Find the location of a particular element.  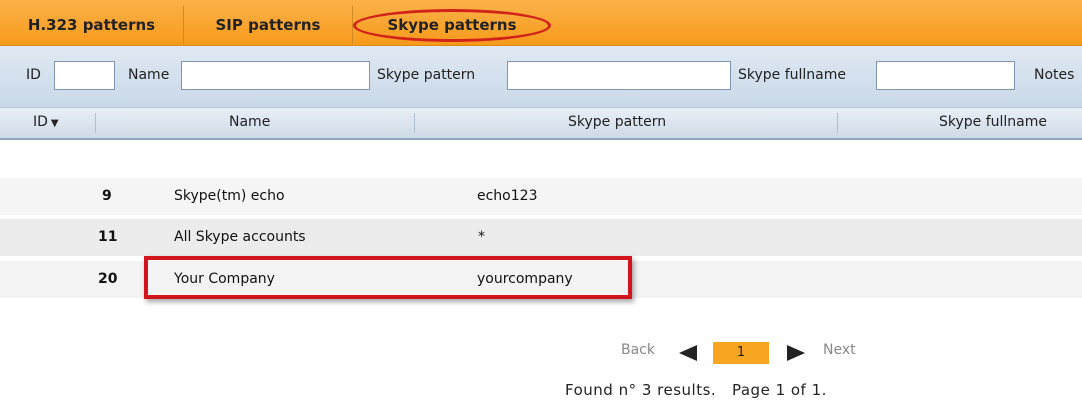

table-row: 11 All Skype accounts * is located at coordinates (541, 237).